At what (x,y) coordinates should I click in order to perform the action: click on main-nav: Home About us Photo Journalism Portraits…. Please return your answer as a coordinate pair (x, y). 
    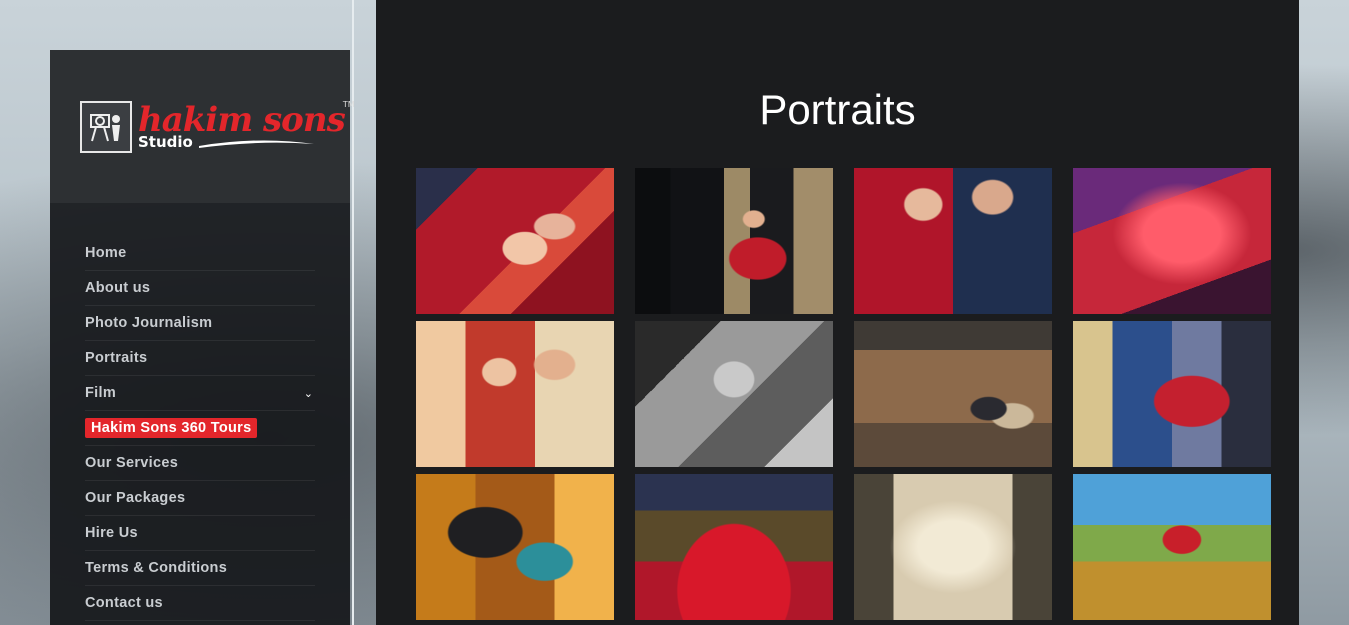
    Looking at the image, I should click on (200, 428).